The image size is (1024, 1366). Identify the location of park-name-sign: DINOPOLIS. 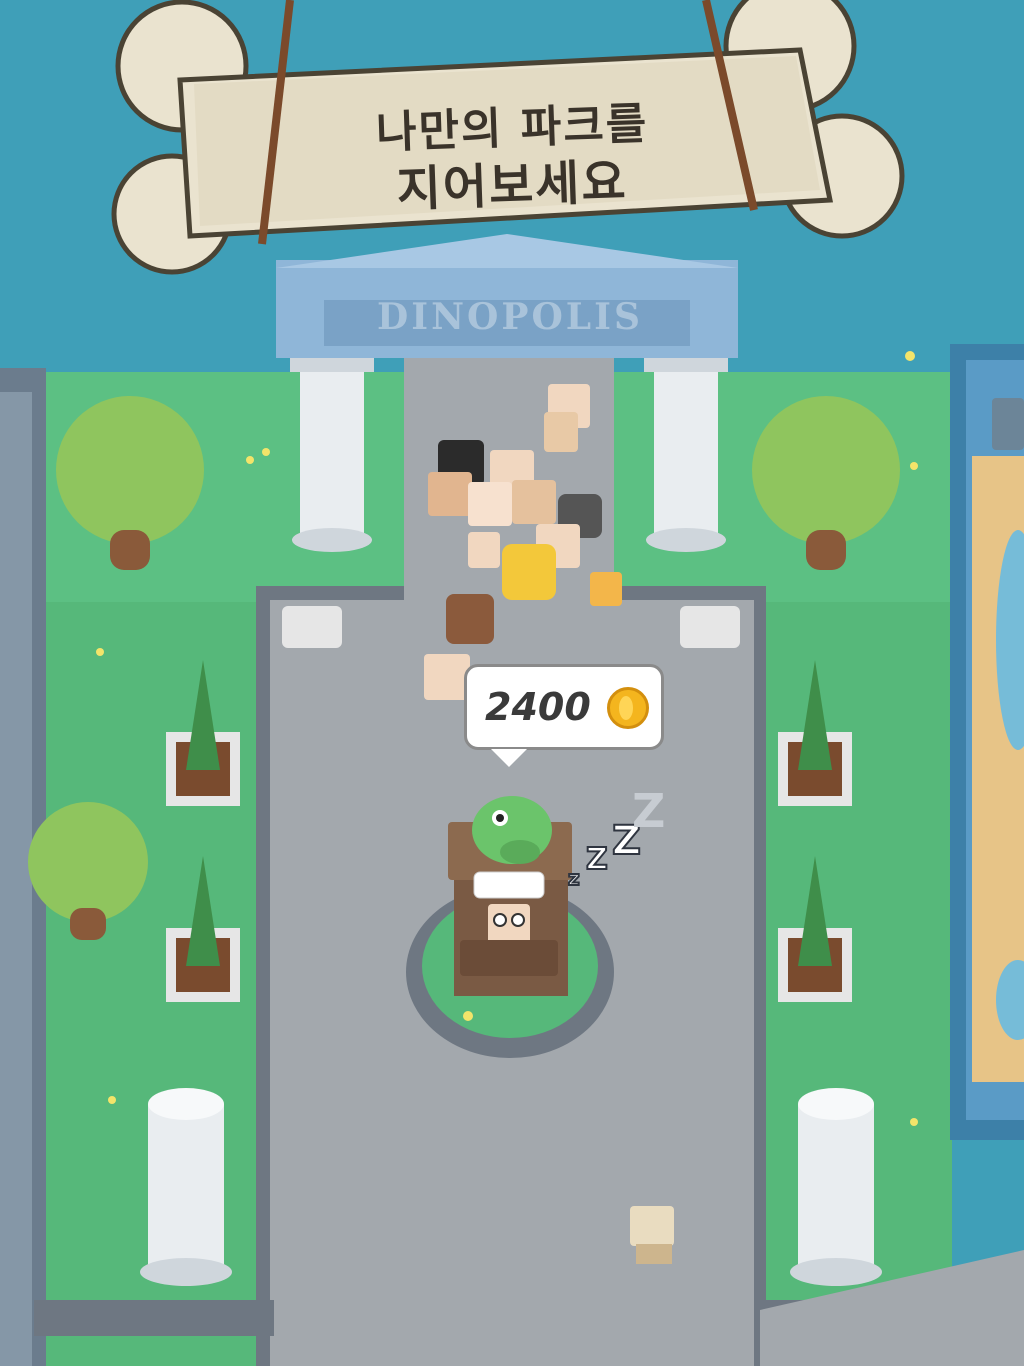
(510, 317).